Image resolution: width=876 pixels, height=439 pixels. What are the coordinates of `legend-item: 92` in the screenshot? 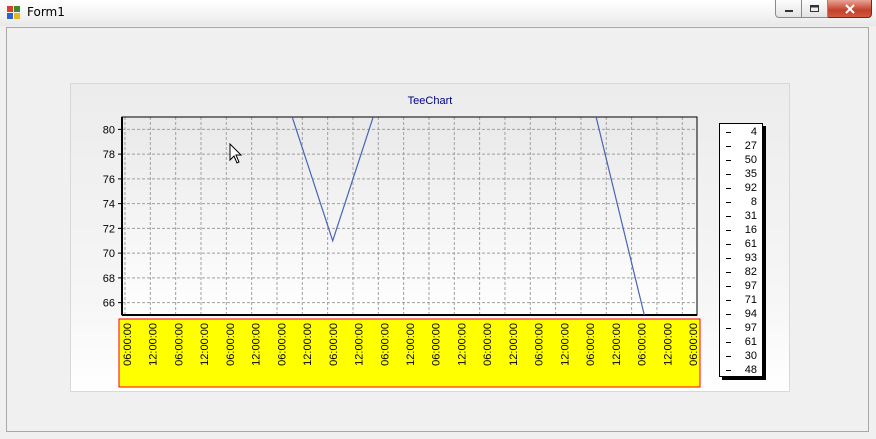 It's located at (741, 188).